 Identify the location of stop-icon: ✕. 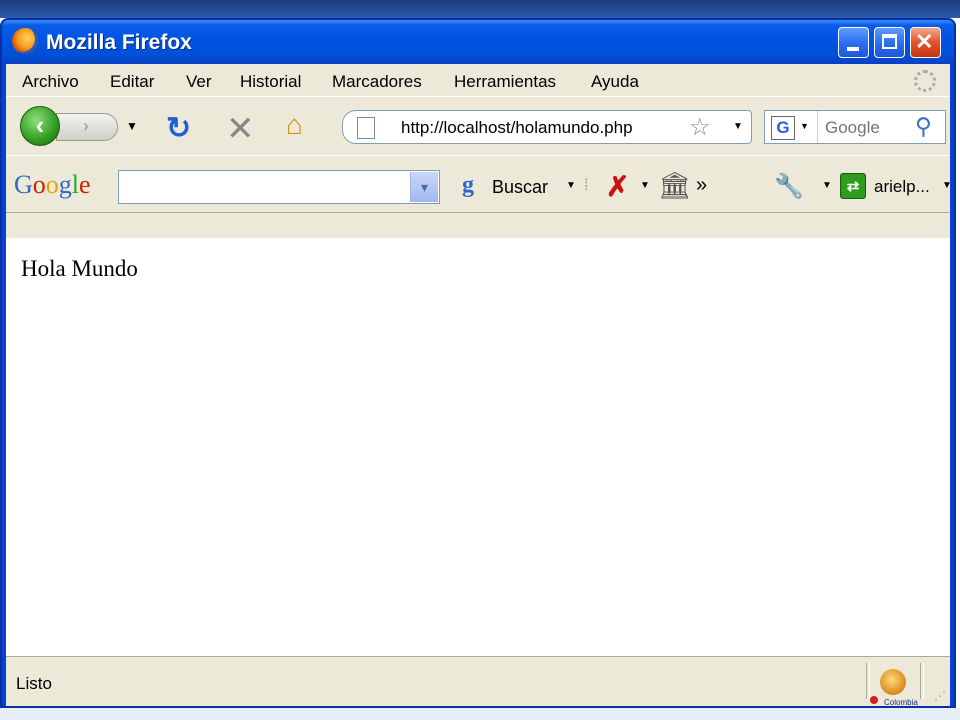
(240, 129).